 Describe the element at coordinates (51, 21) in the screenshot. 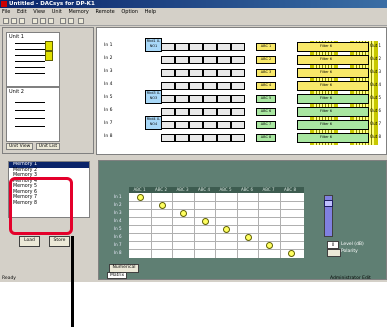

I see `paste-icon` at that location.